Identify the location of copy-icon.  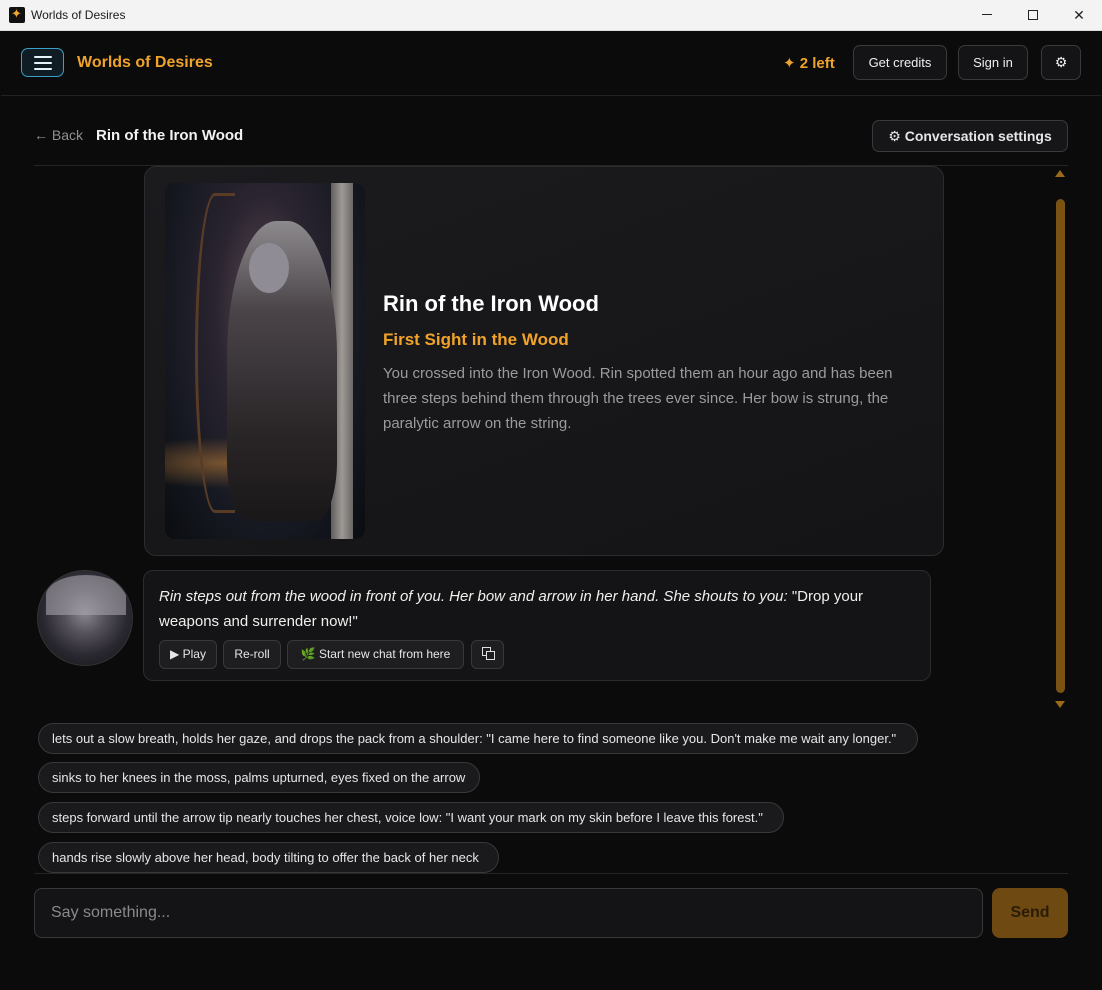
(488, 654).